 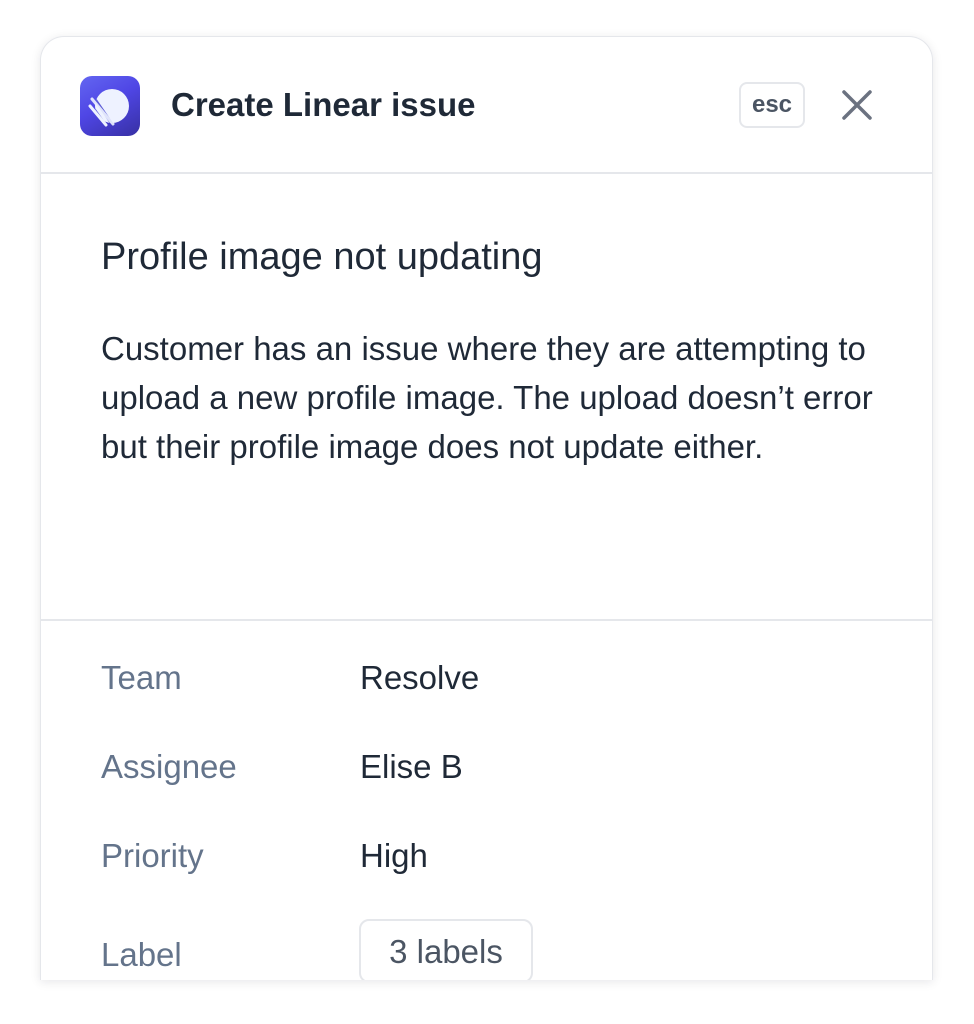 I want to click on label-label: Label, so click(x=141, y=954).